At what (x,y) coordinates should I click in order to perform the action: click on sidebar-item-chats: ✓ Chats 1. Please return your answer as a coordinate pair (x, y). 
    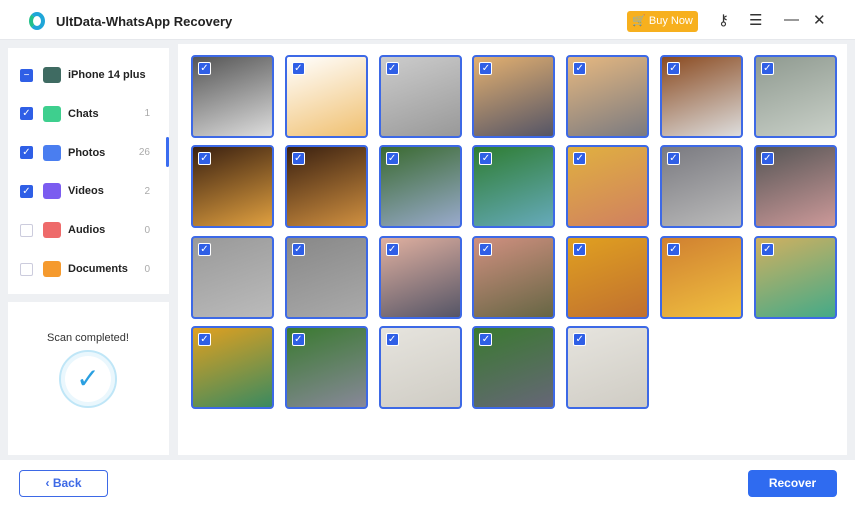
    Looking at the image, I should click on (85, 114).